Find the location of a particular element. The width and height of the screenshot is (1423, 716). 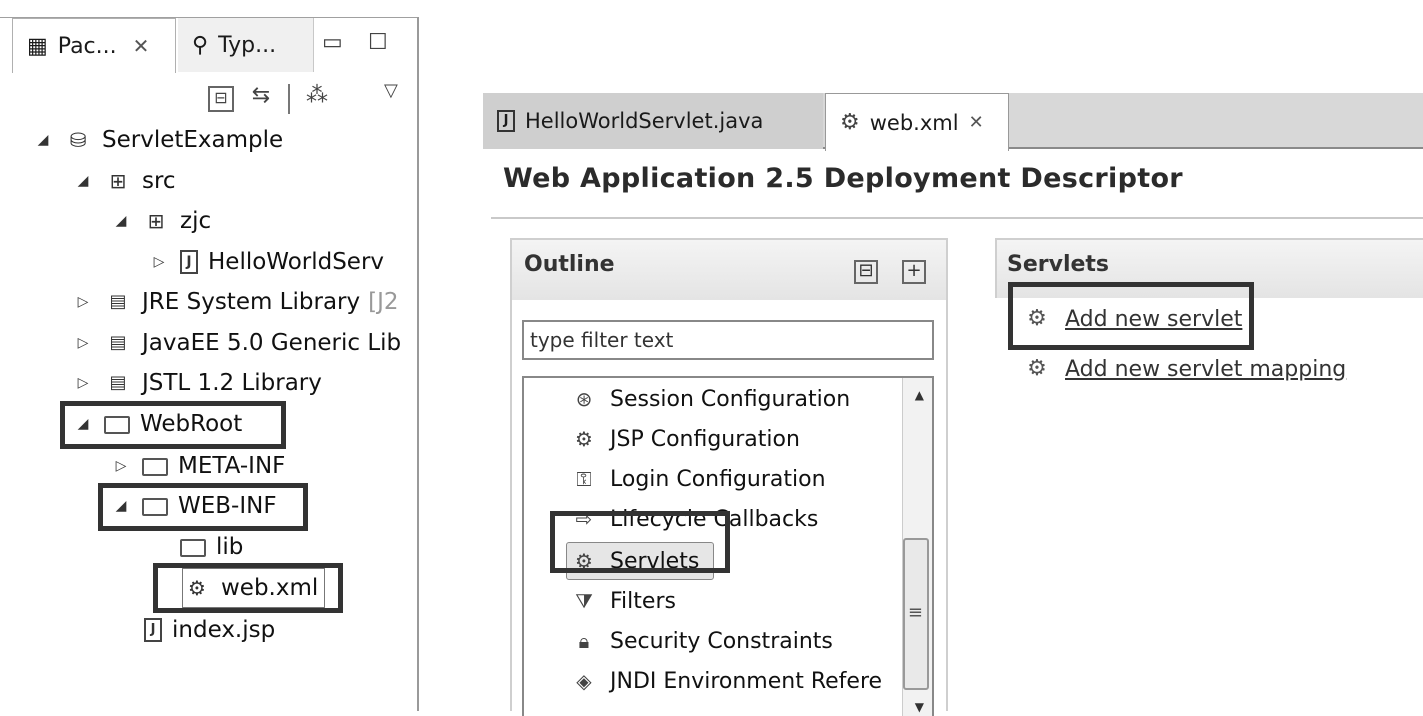

tree-item-package: ◢ ⊞ zjc is located at coordinates (161, 221).